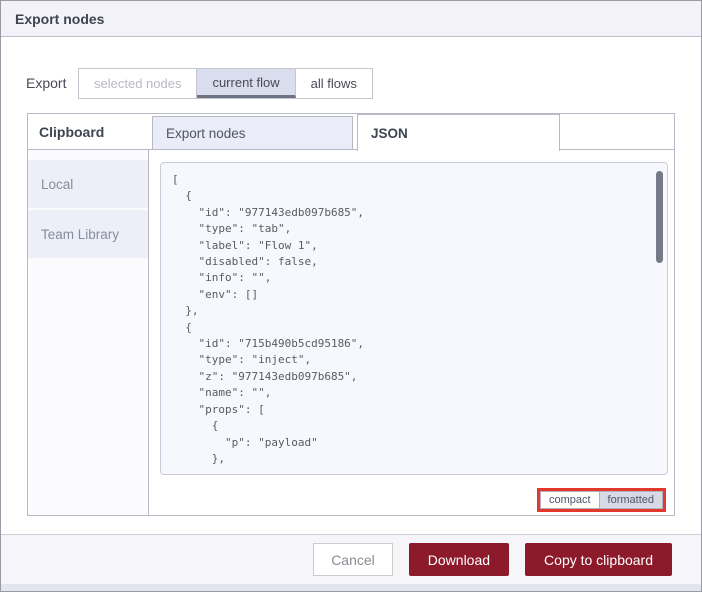 This screenshot has height=592, width=702. Describe the element at coordinates (351, 587) in the screenshot. I see `dialog-bottom-edge` at that location.